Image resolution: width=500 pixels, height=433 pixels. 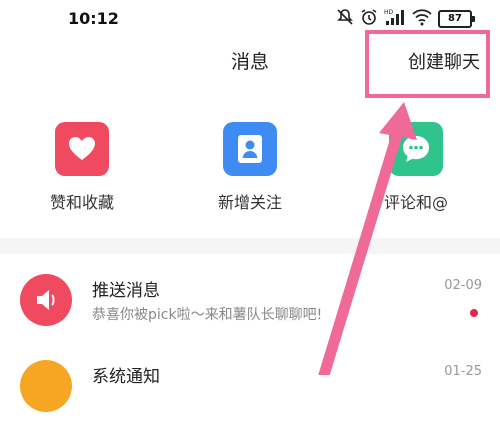 I want to click on new-followers-button: 新增关注, so click(x=250, y=167).